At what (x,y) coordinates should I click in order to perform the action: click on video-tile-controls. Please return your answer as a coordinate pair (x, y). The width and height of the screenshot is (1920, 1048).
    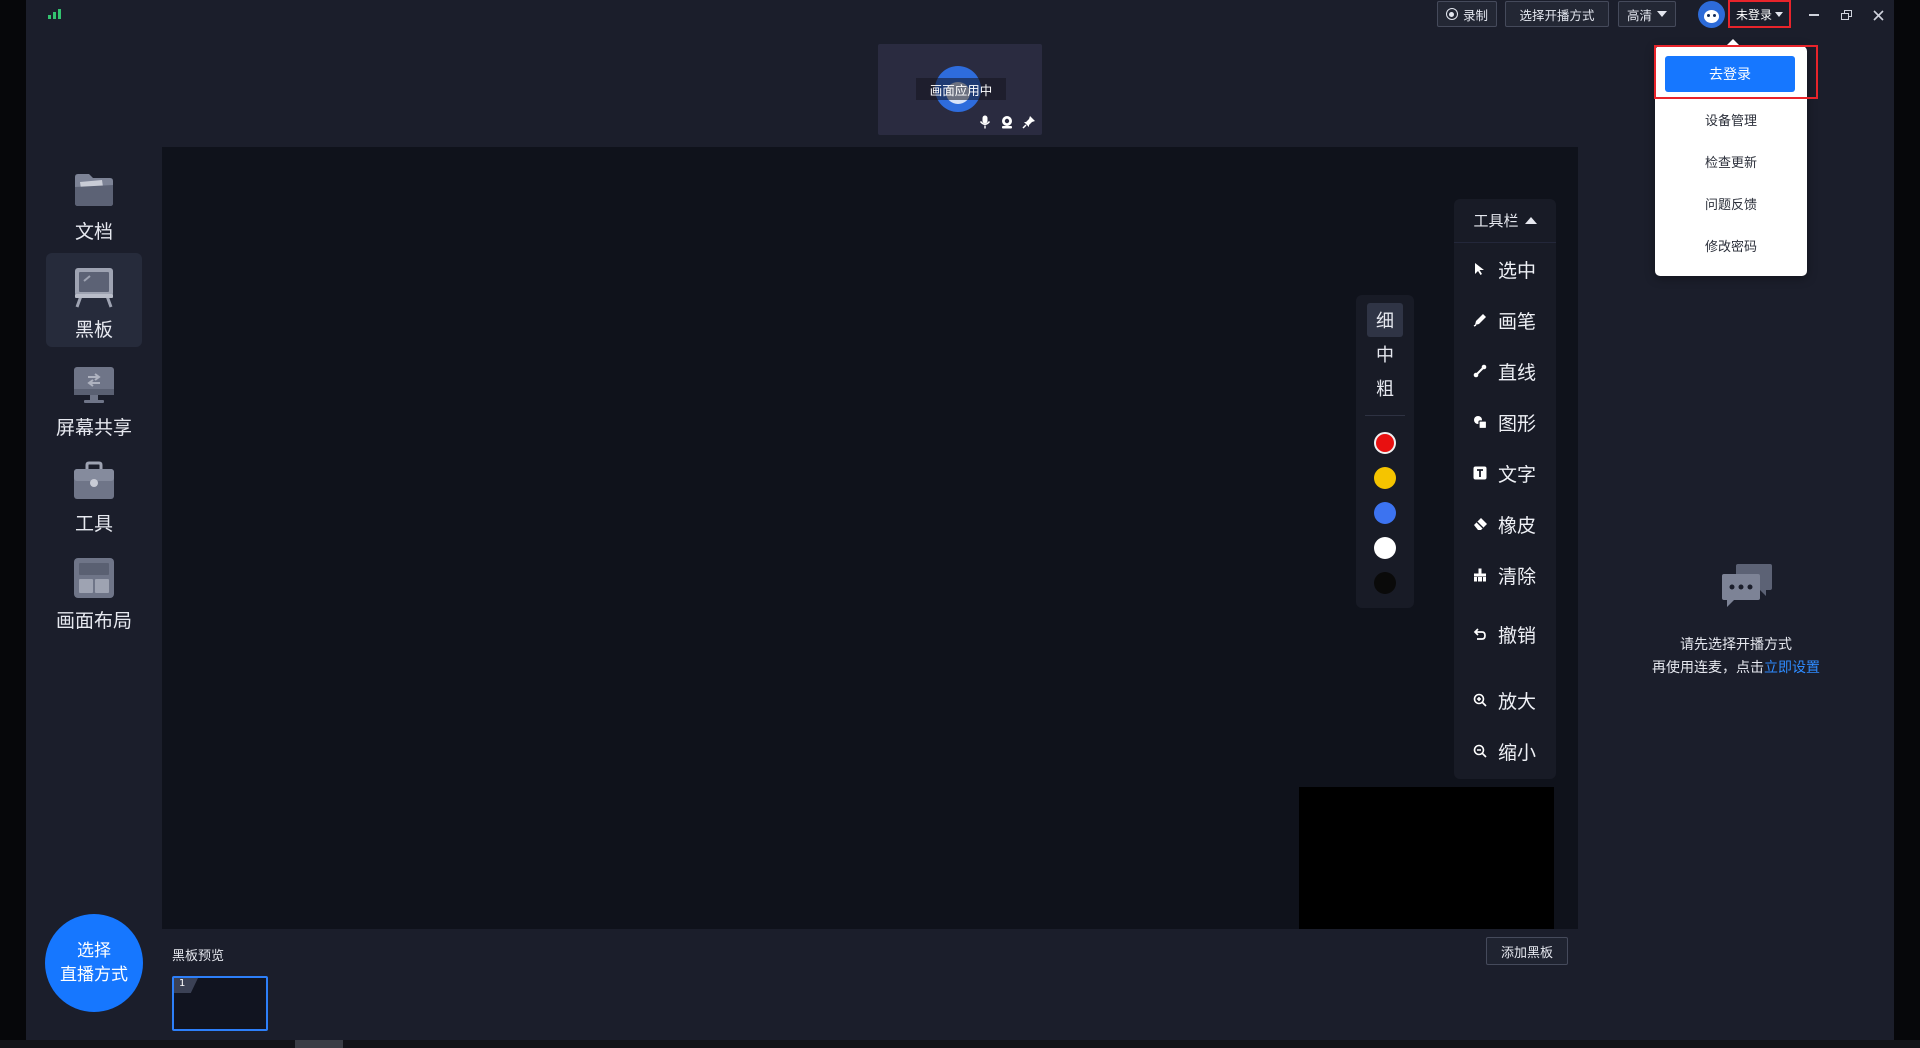
    Looking at the image, I should click on (1007, 122).